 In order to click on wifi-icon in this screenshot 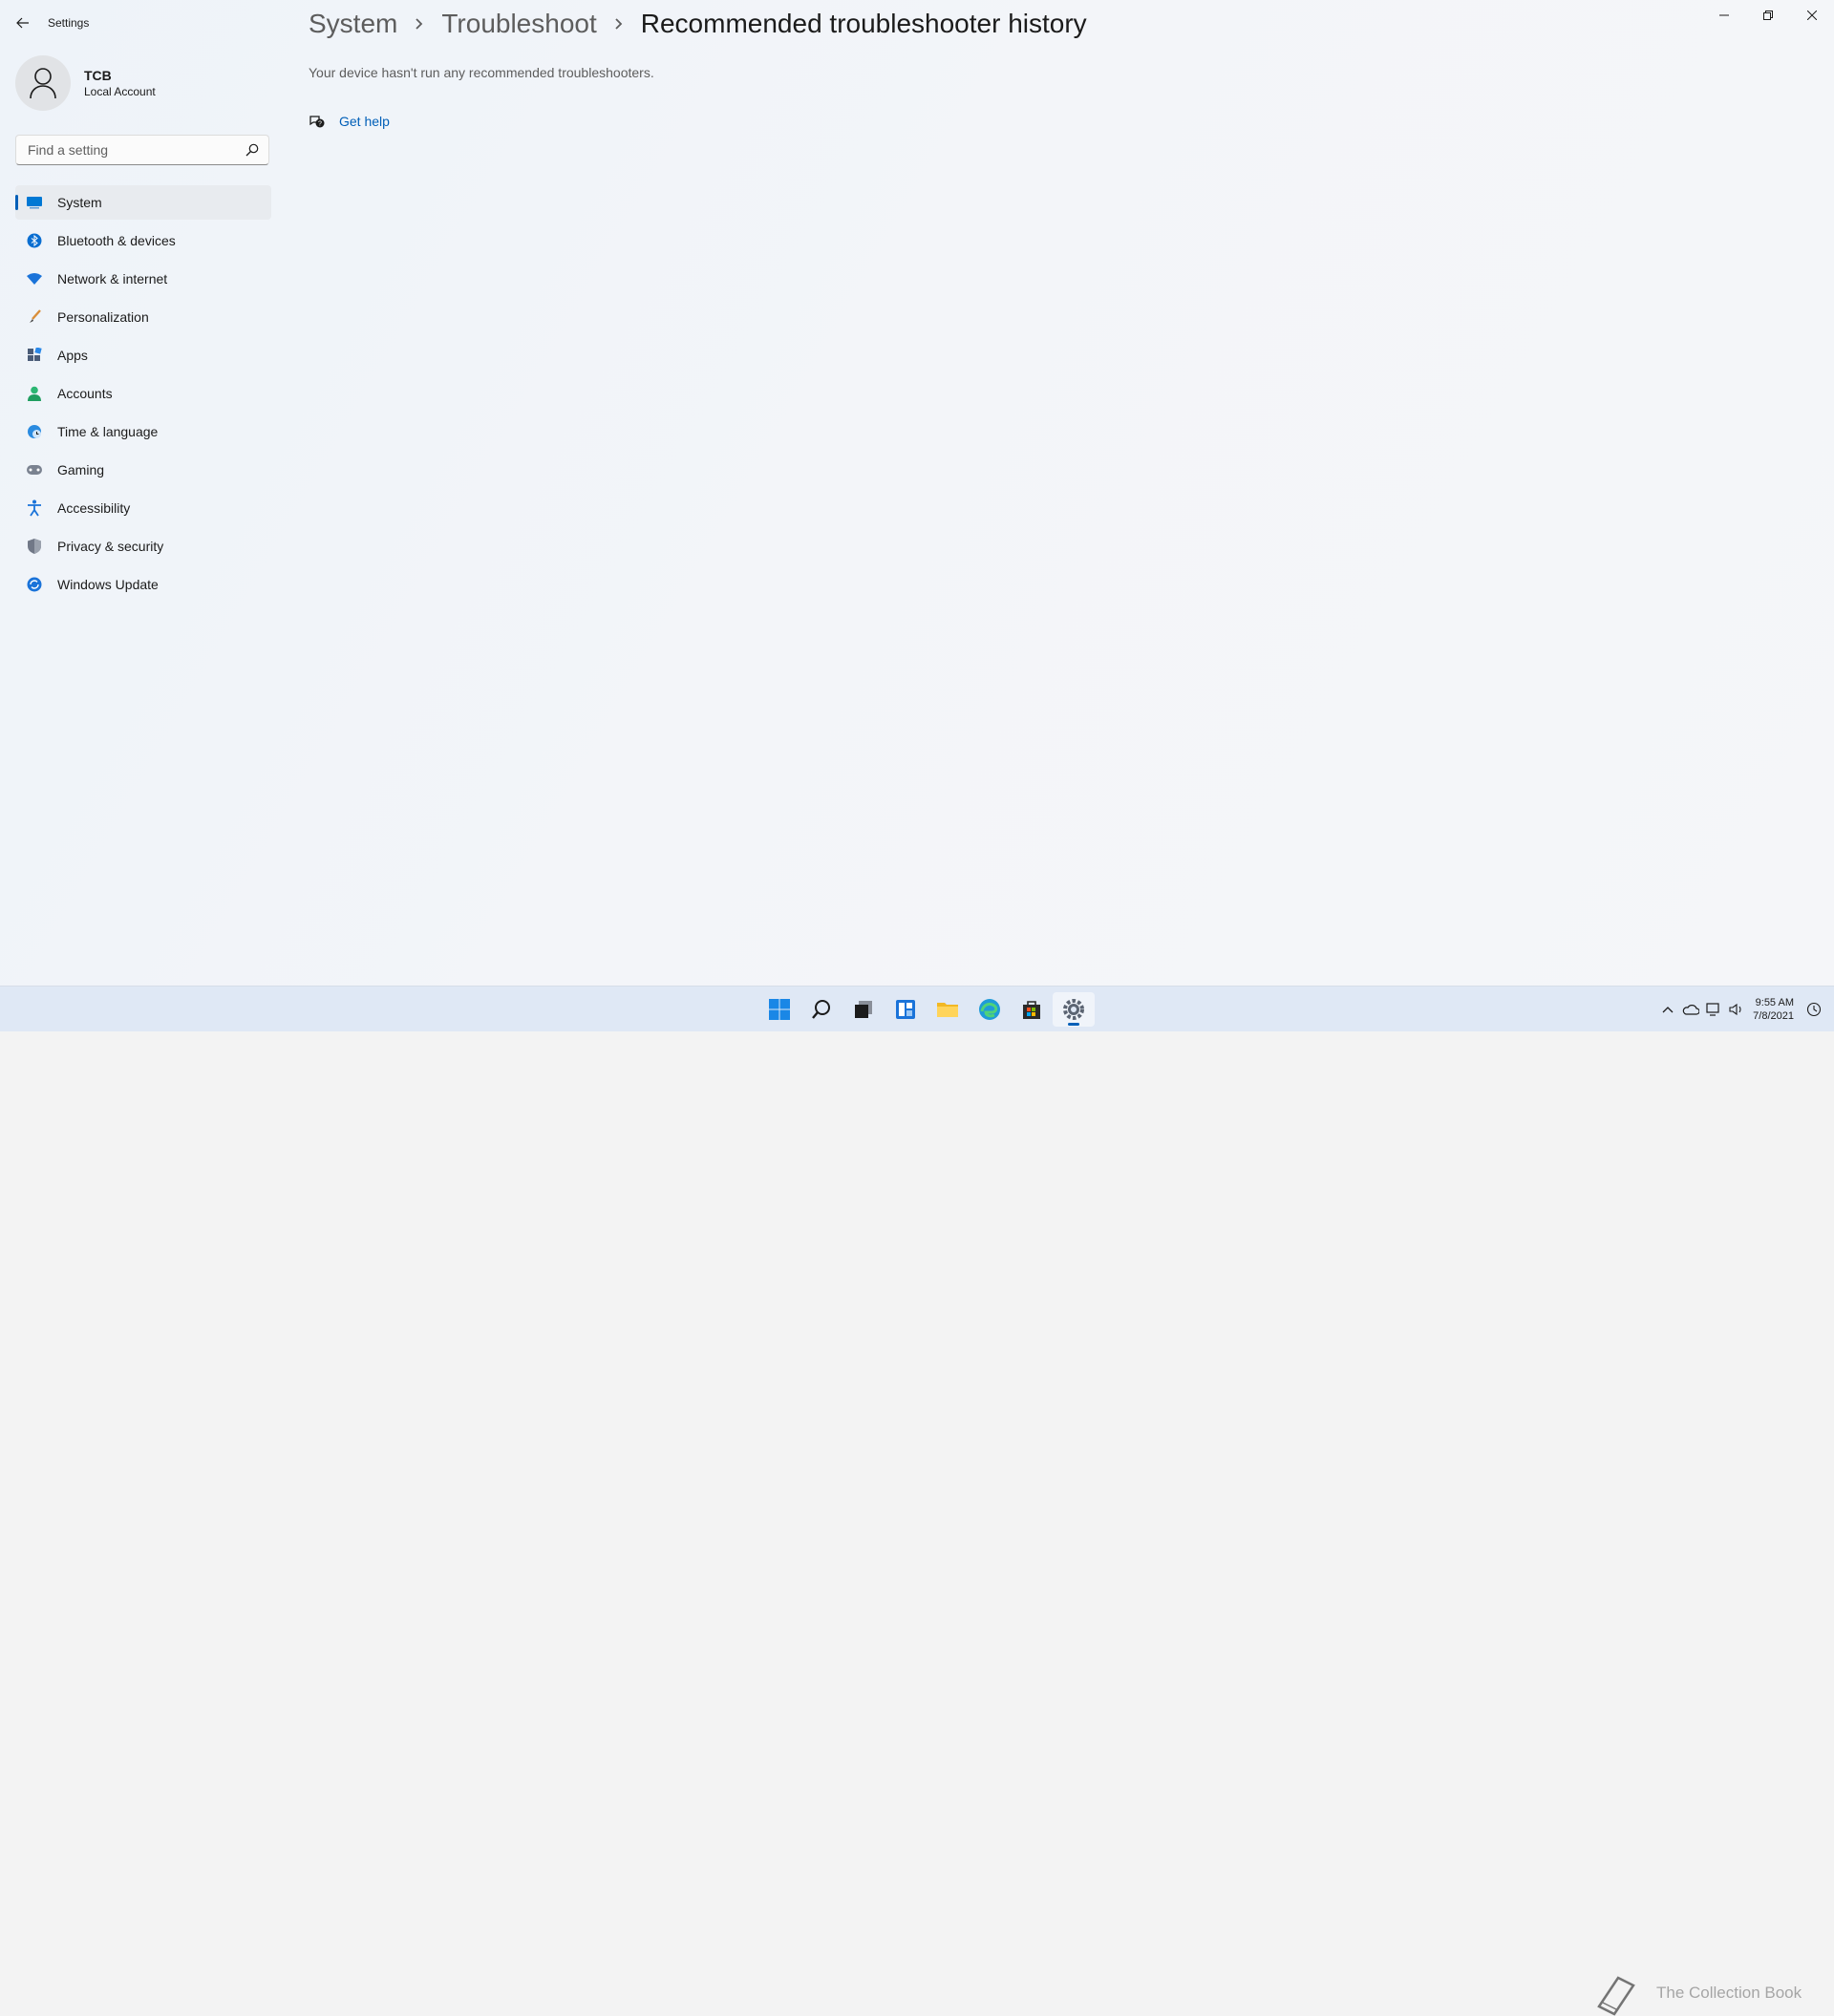, I will do `click(34, 278)`.